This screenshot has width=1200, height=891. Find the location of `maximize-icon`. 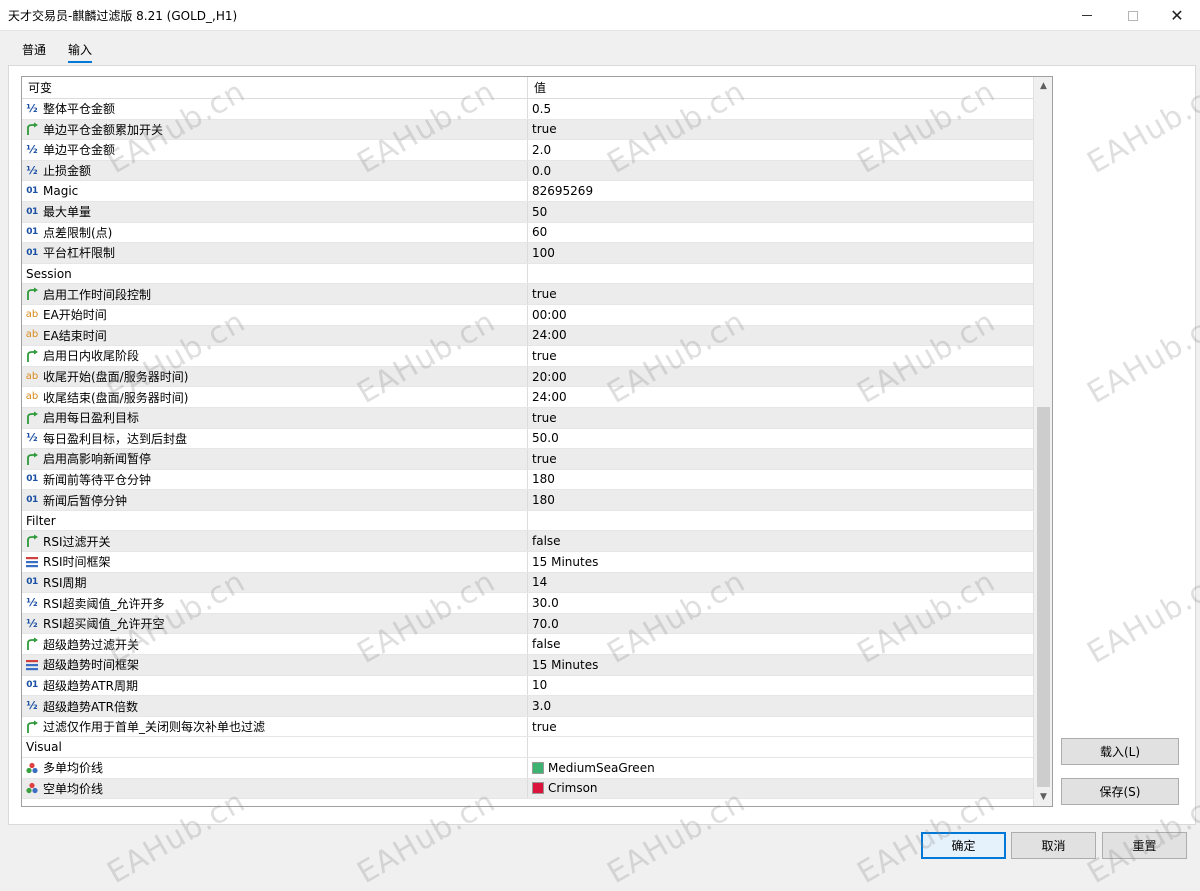

maximize-icon is located at coordinates (1133, 15).